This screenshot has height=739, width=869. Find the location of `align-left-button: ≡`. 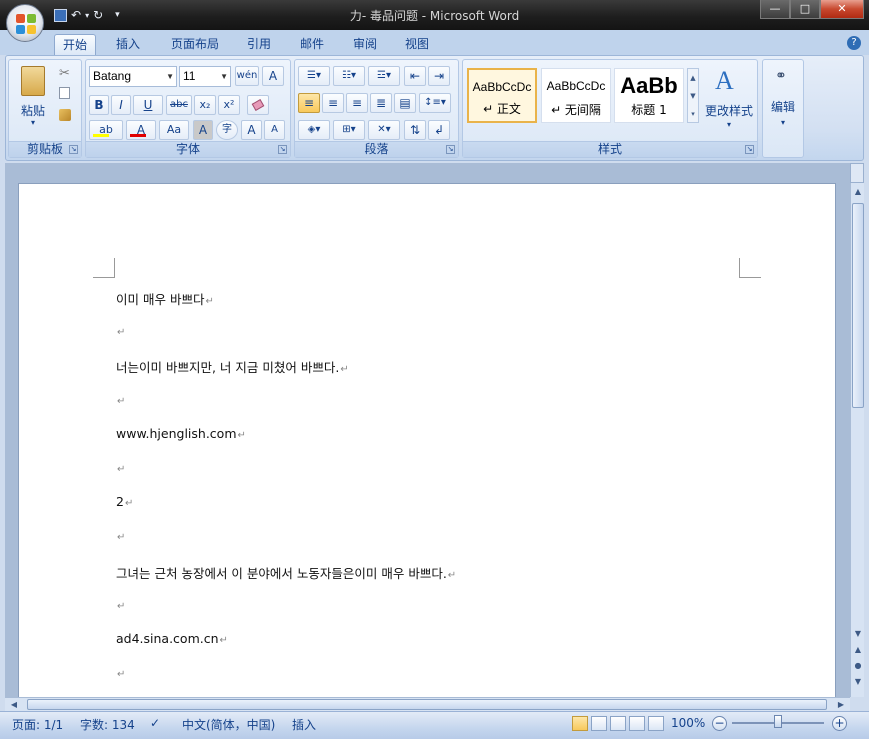

align-left-button: ≡ is located at coordinates (309, 103).